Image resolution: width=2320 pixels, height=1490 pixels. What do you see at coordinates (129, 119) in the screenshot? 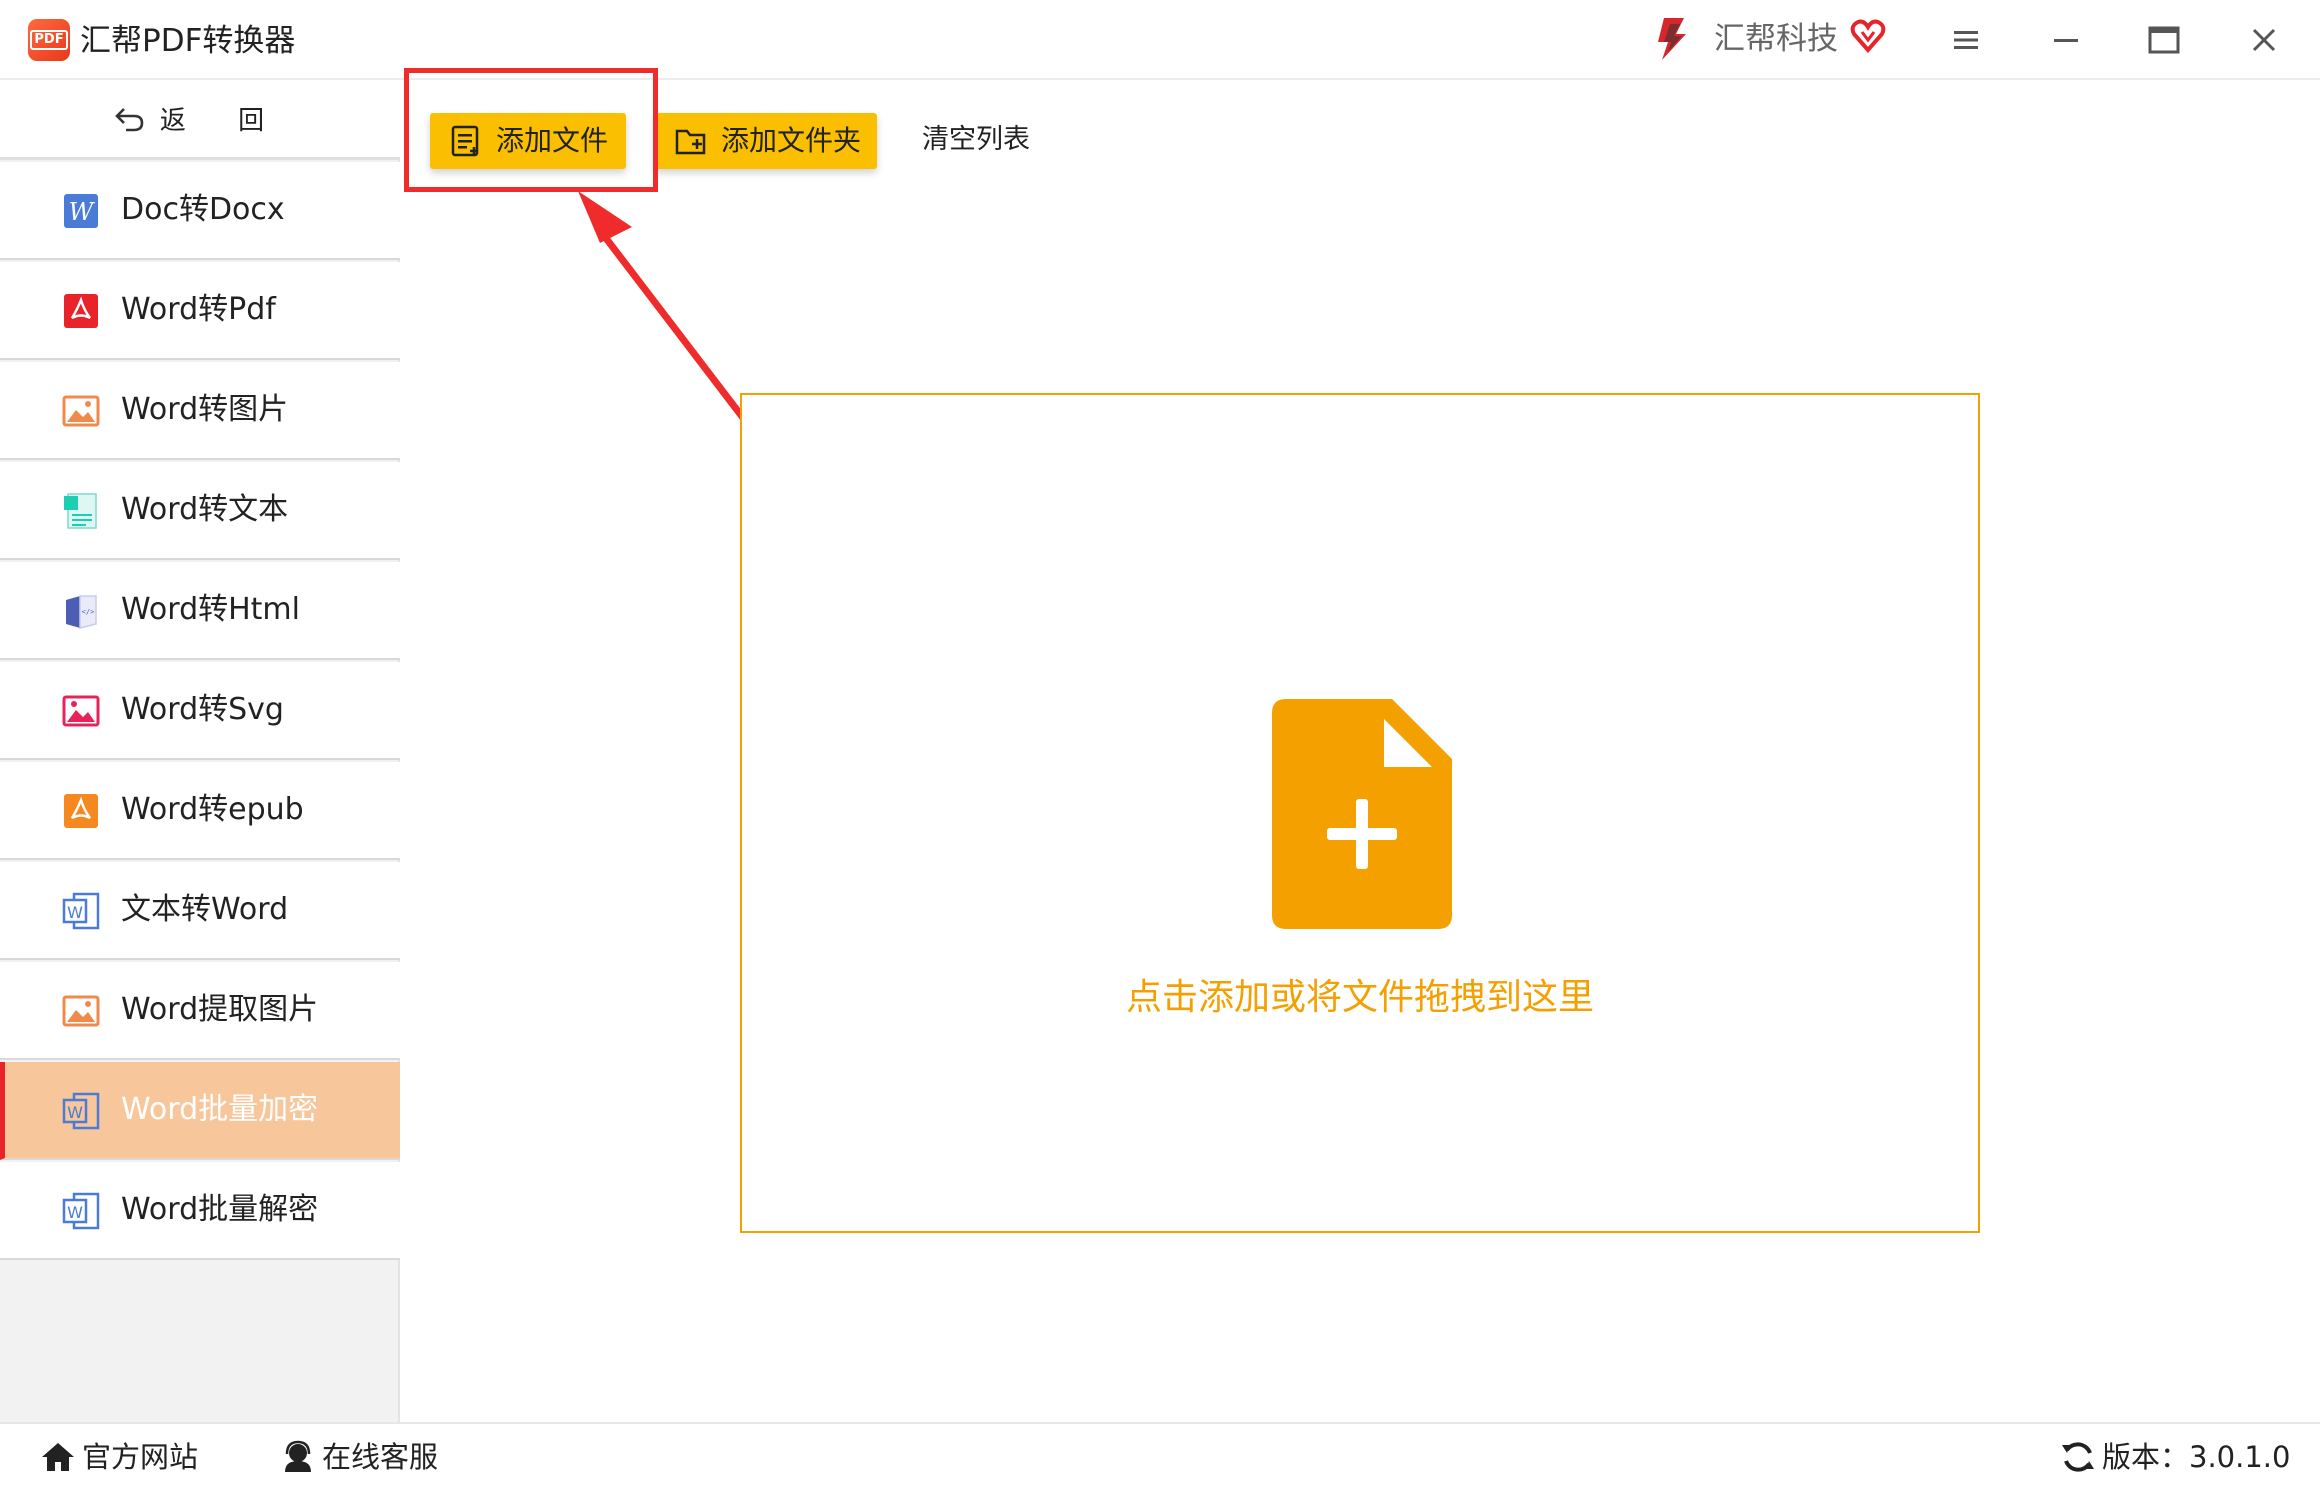
I see `back-arrow-icon` at bounding box center [129, 119].